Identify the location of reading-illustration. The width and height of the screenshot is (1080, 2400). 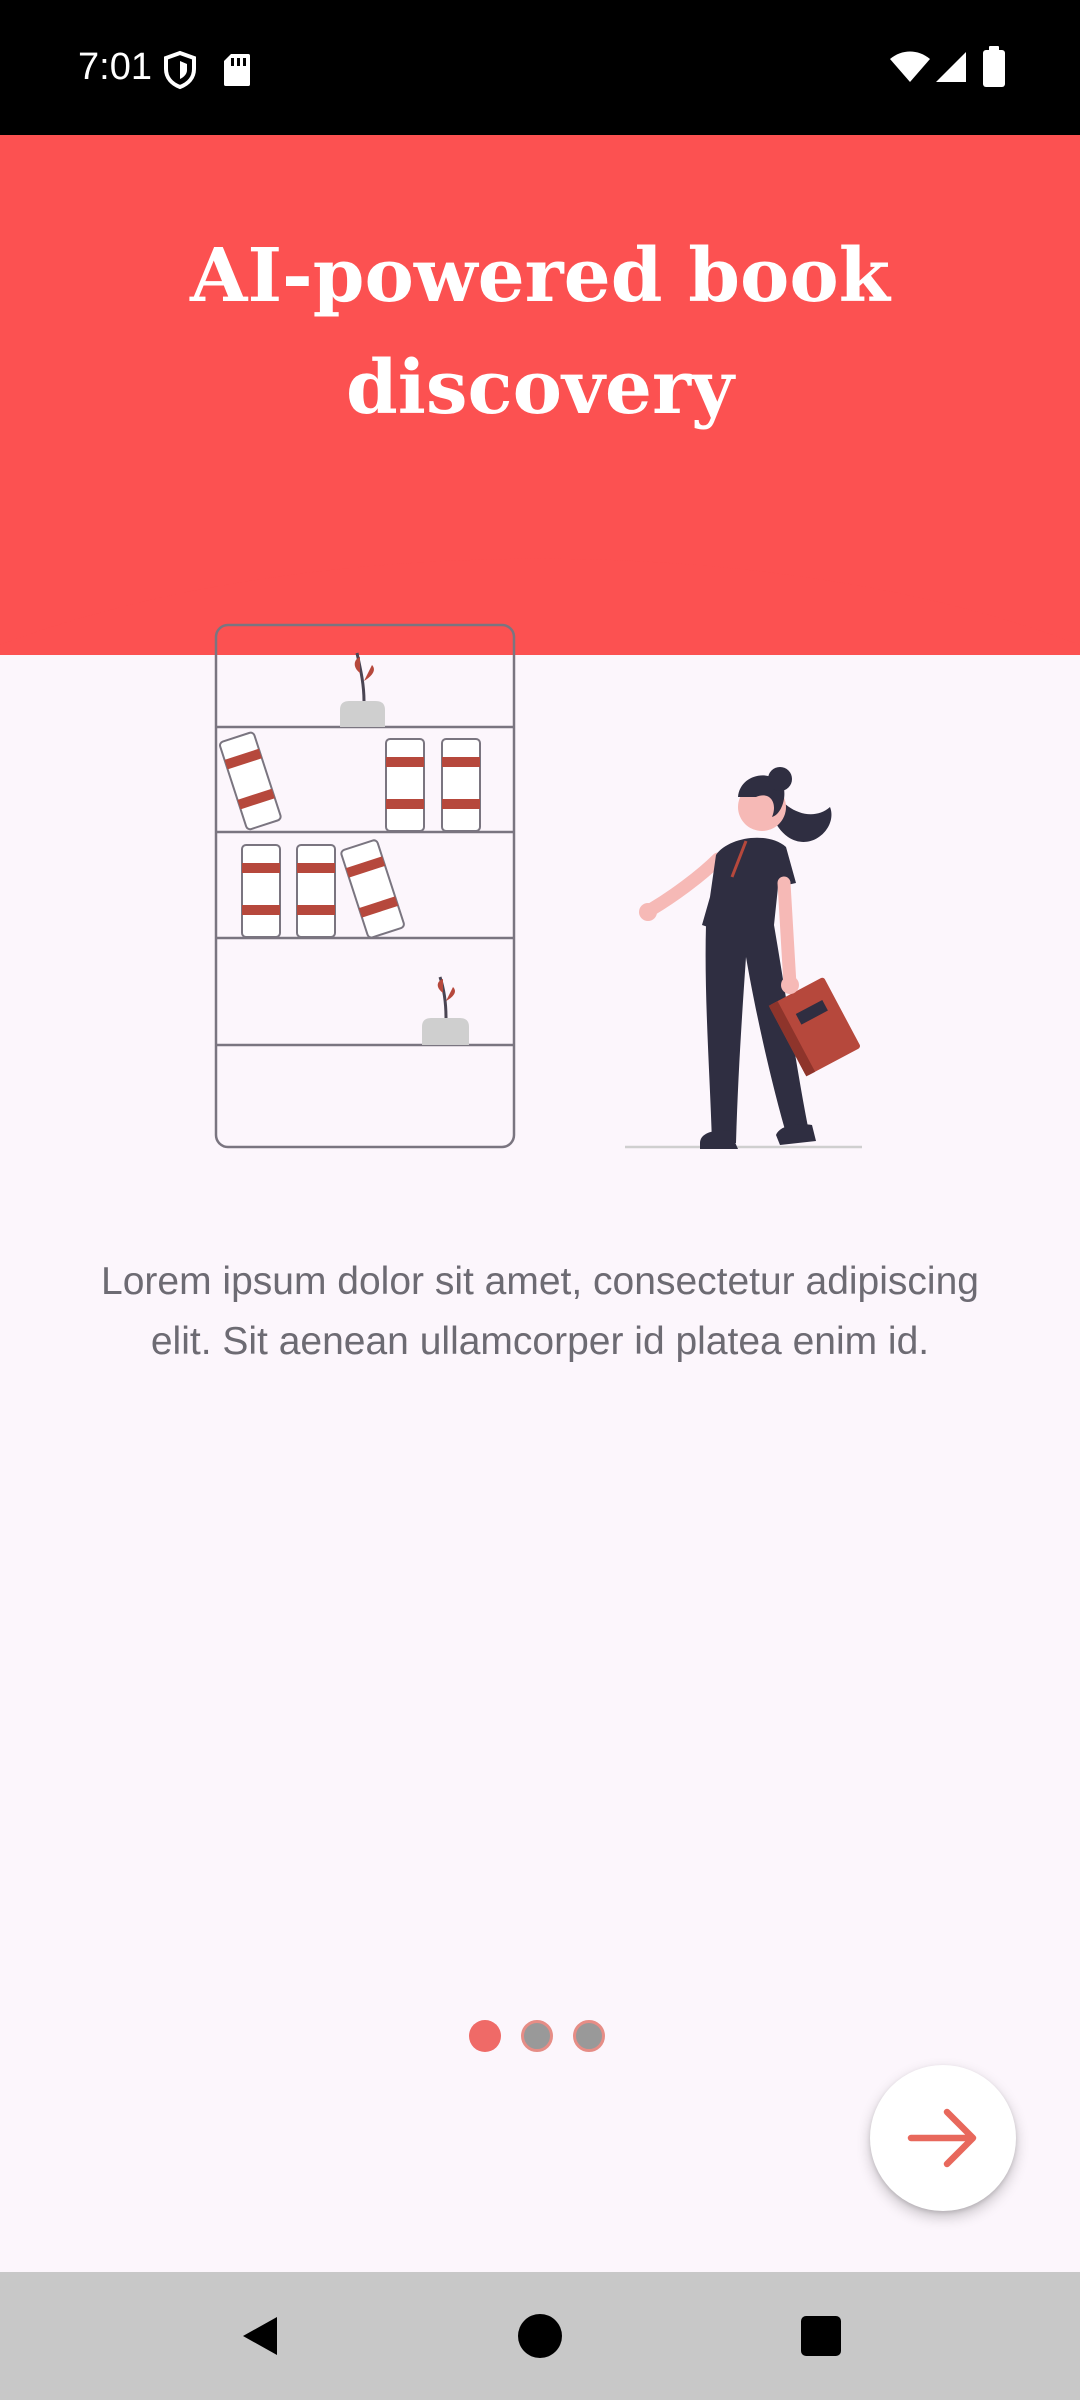
(538, 886).